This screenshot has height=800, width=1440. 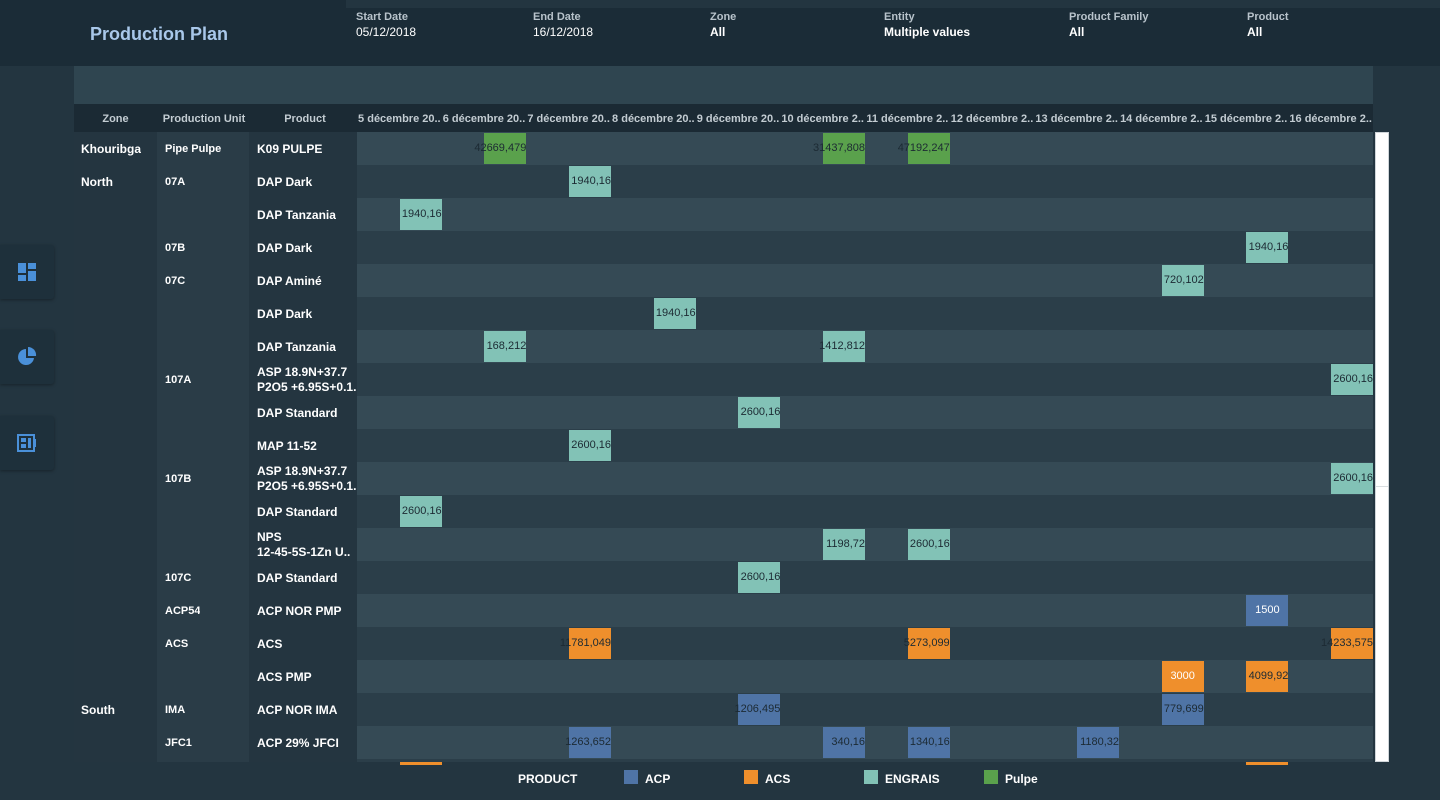 I want to click on plan-bar-value: 779,699, so click(x=1183, y=709).